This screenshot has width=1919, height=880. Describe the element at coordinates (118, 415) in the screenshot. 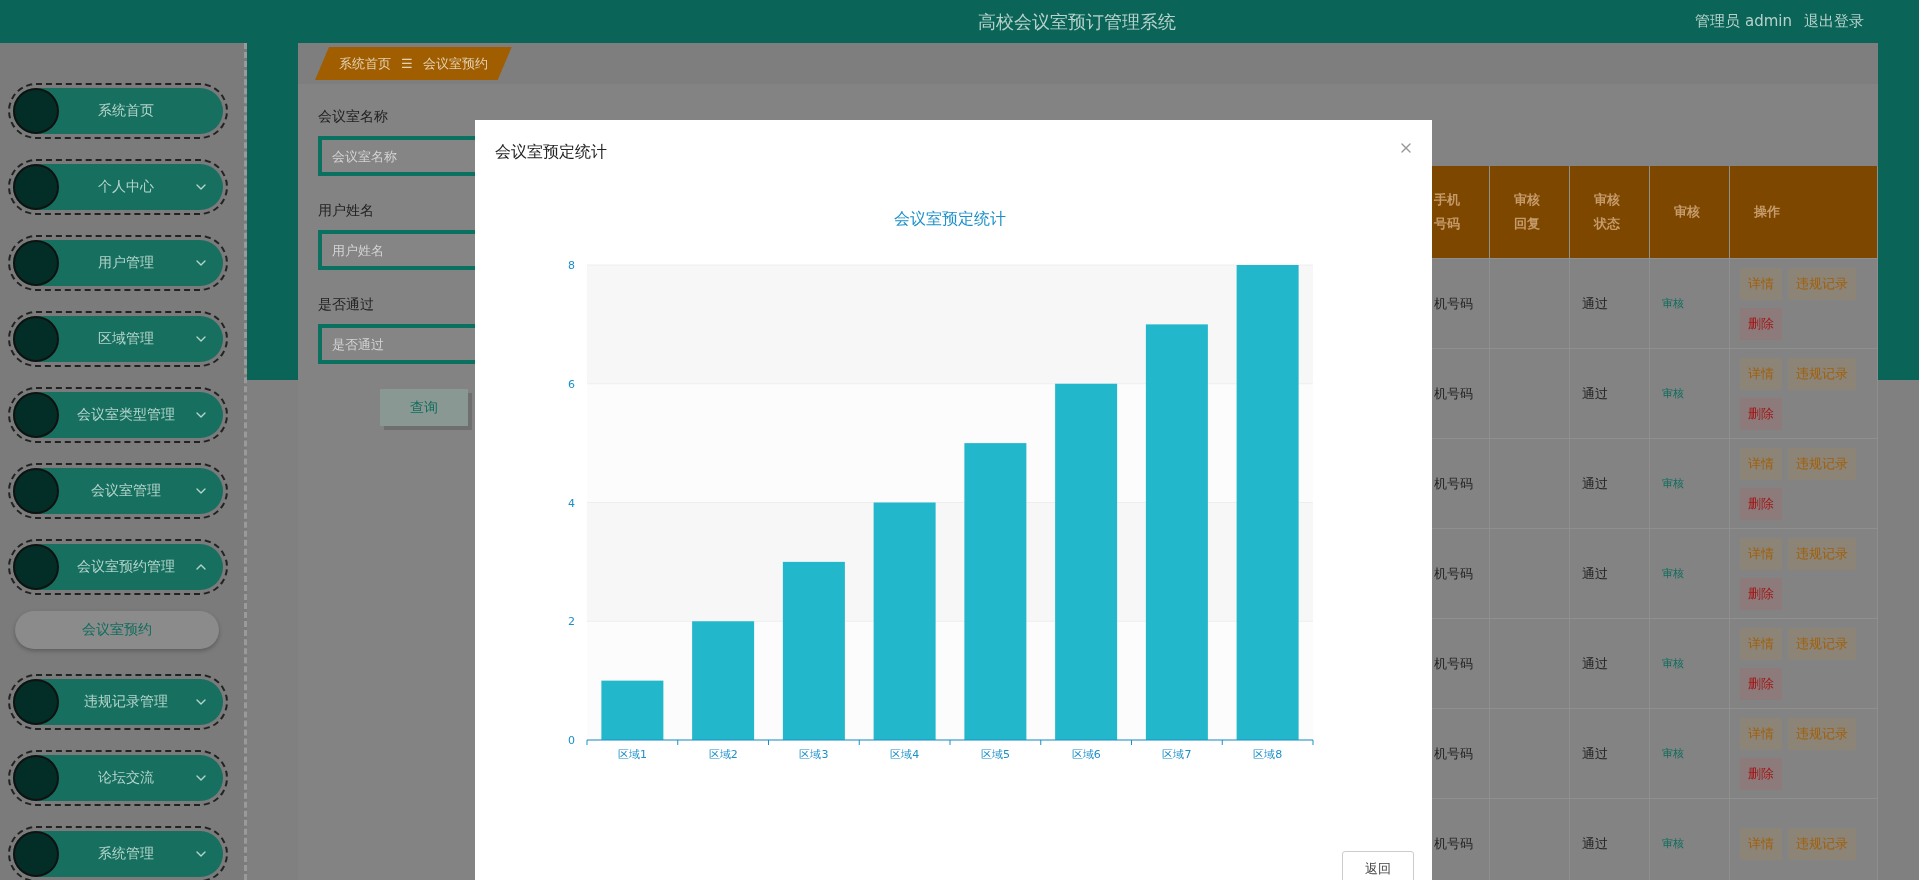

I see `sidebar-item: 会议室类型管理` at that location.